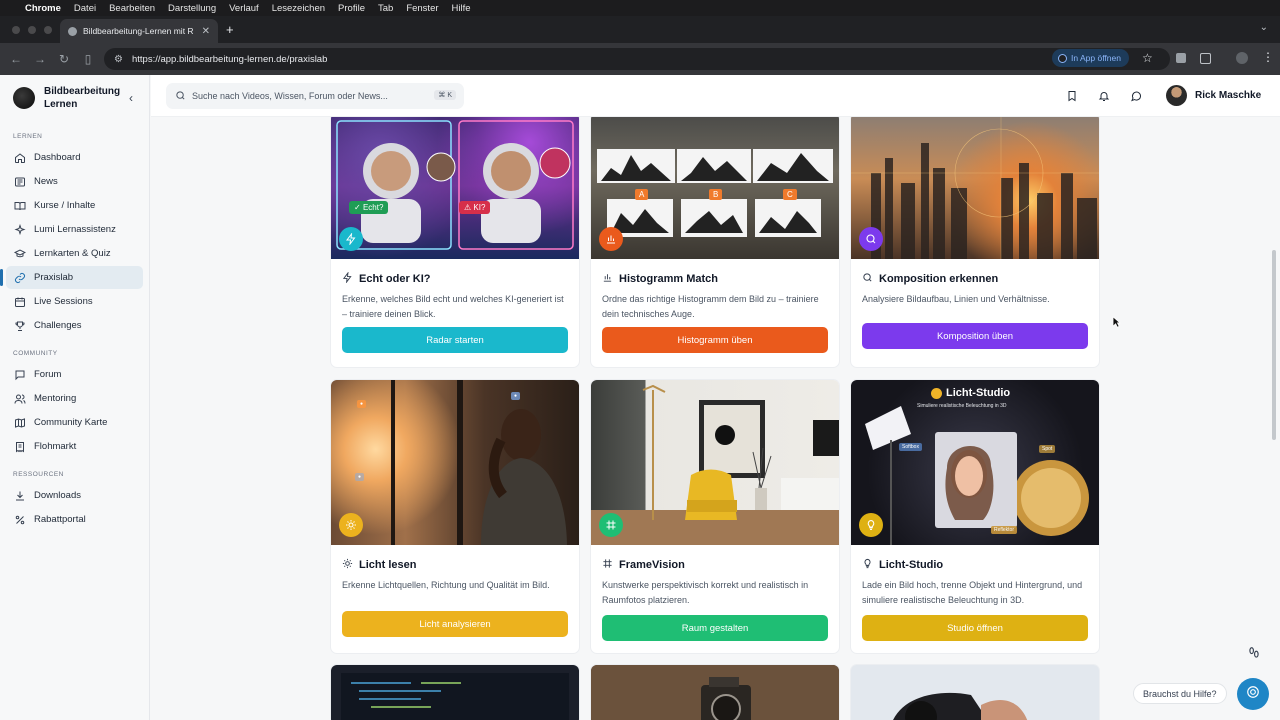  Describe the element at coordinates (360, 477) in the screenshot. I see `light-tag: ●` at that location.